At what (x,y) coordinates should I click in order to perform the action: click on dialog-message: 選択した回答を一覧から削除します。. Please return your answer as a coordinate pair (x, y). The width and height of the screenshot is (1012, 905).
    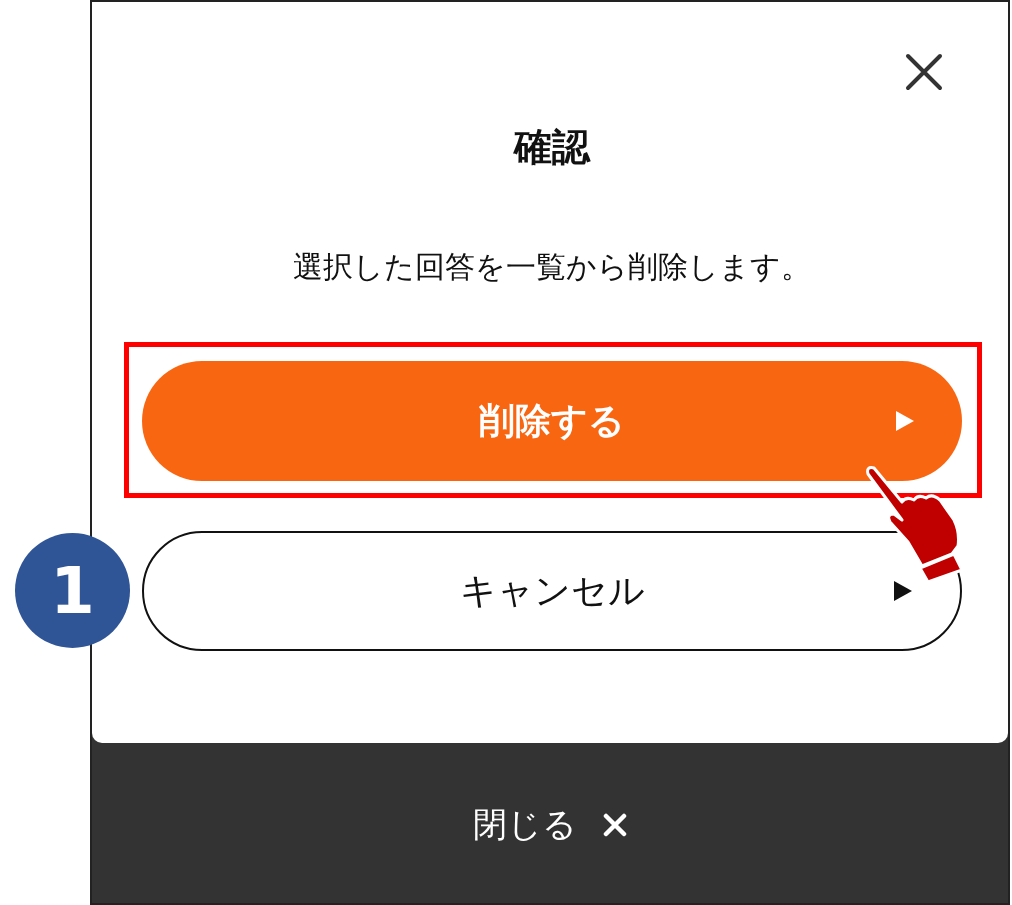
    Looking at the image, I should click on (552, 267).